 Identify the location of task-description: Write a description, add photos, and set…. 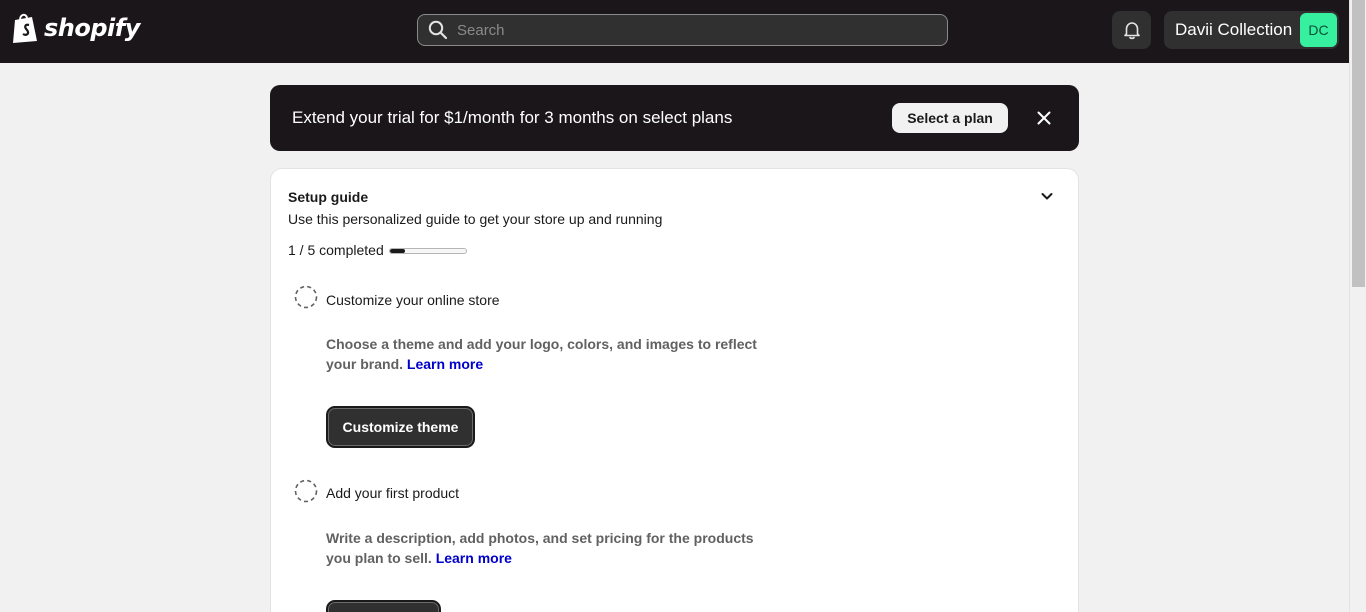
(551, 548).